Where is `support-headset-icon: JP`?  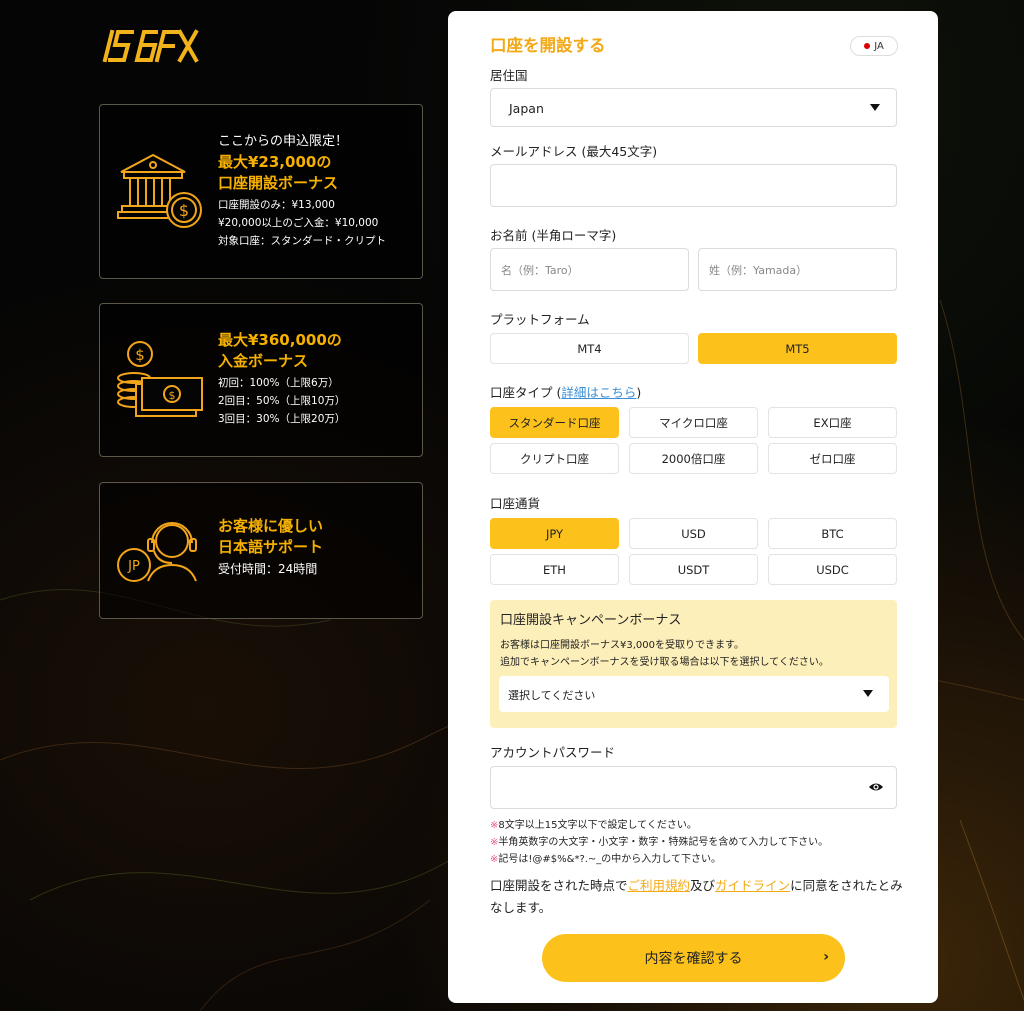
support-headset-icon: JP is located at coordinates (157, 552).